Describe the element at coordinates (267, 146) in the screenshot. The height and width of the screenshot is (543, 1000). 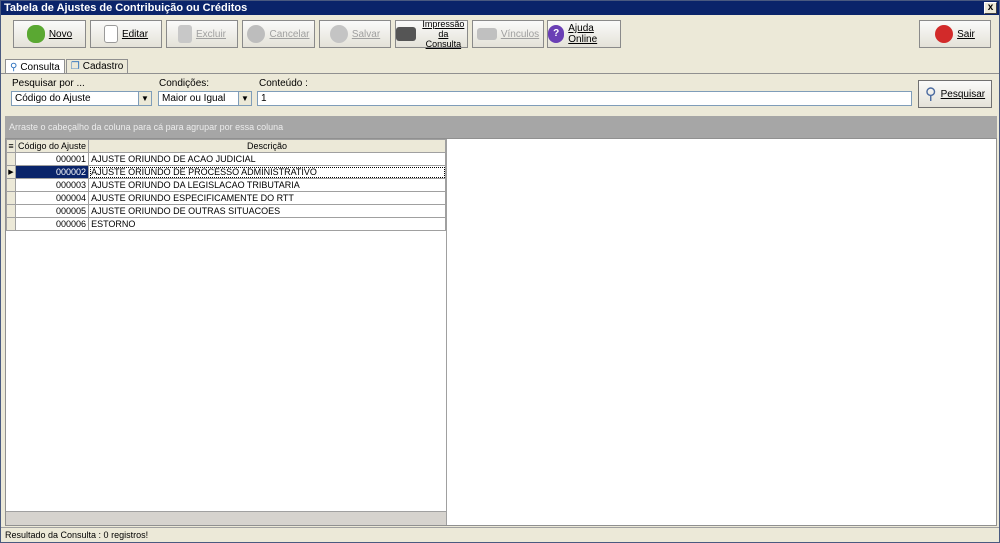
I see `column-header-descricao: Descrição` at that location.